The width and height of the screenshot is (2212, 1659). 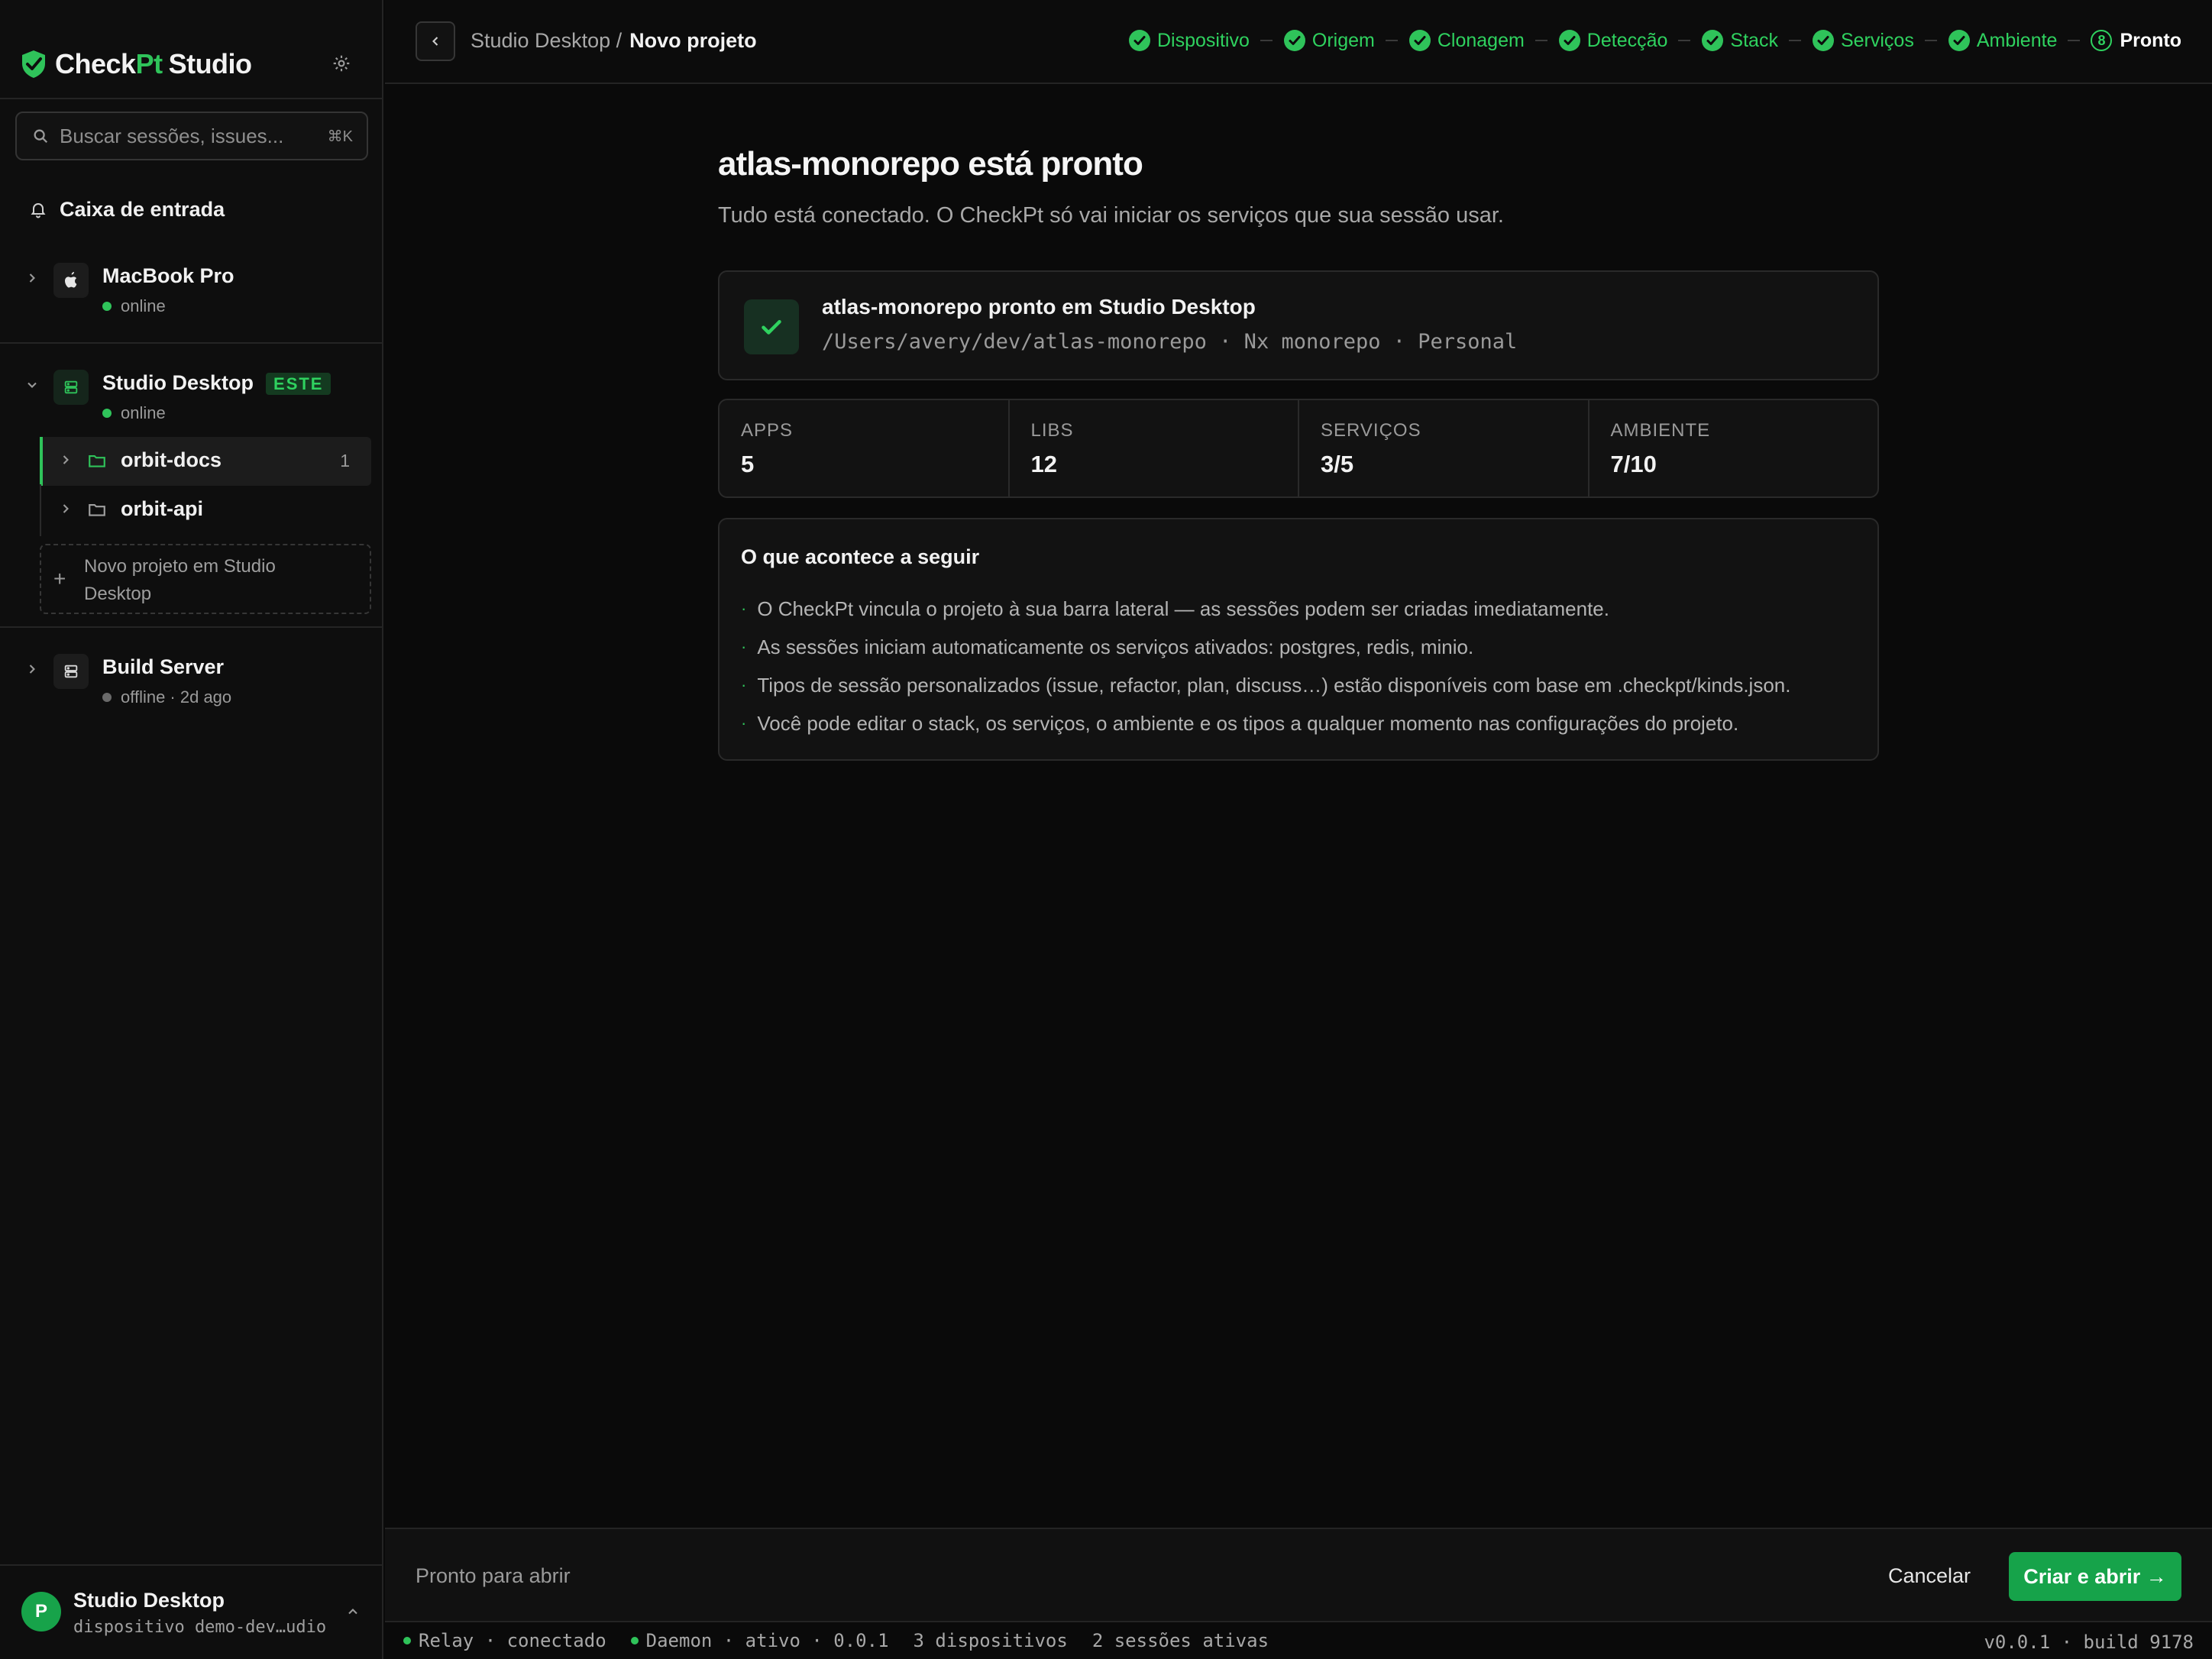 I want to click on version-info: v0.0.1 · build 9178, so click(x=2089, y=1642).